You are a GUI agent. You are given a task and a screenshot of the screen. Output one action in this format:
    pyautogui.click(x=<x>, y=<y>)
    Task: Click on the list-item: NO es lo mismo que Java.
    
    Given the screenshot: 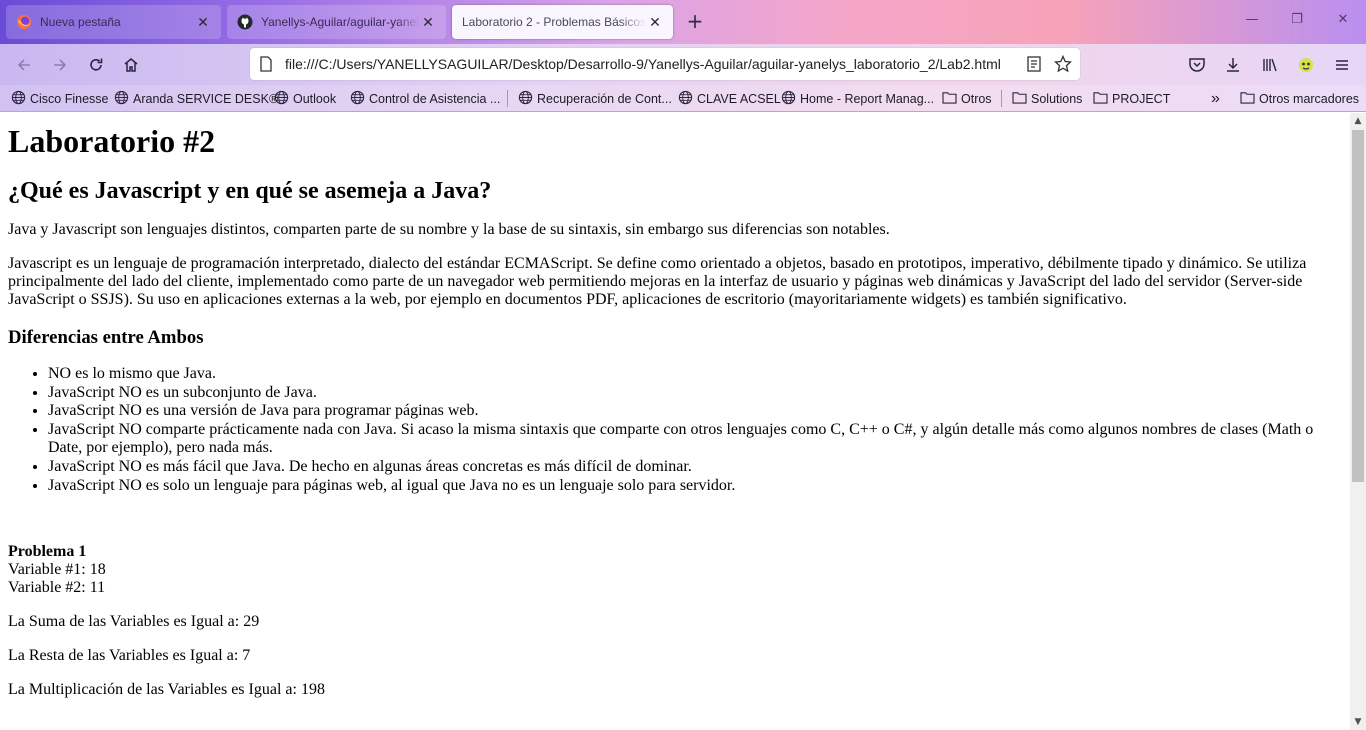 What is the action you would take?
    pyautogui.click(x=695, y=374)
    